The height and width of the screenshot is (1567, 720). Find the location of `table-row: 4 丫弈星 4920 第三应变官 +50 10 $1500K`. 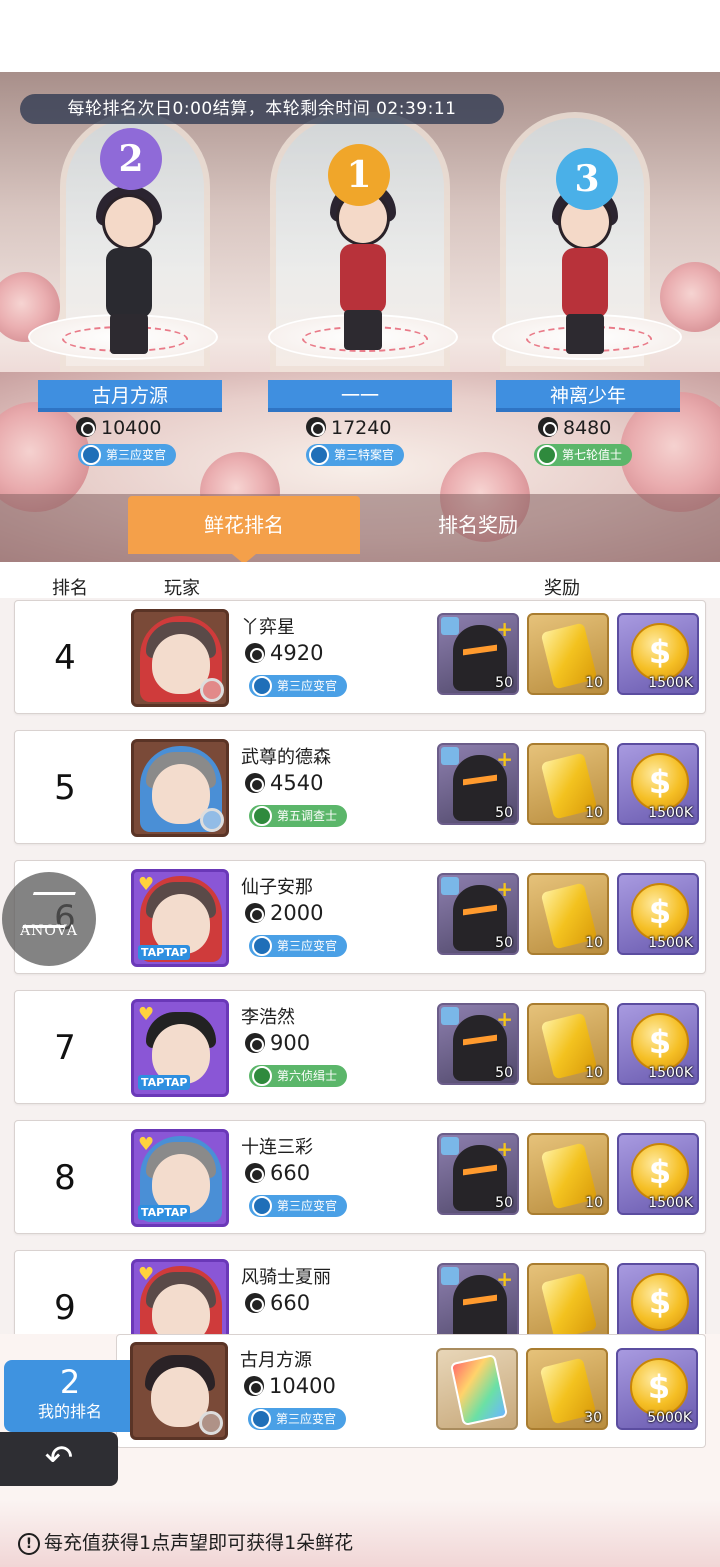

table-row: 4 丫弈星 4920 第三应变官 +50 10 $1500K is located at coordinates (360, 657).